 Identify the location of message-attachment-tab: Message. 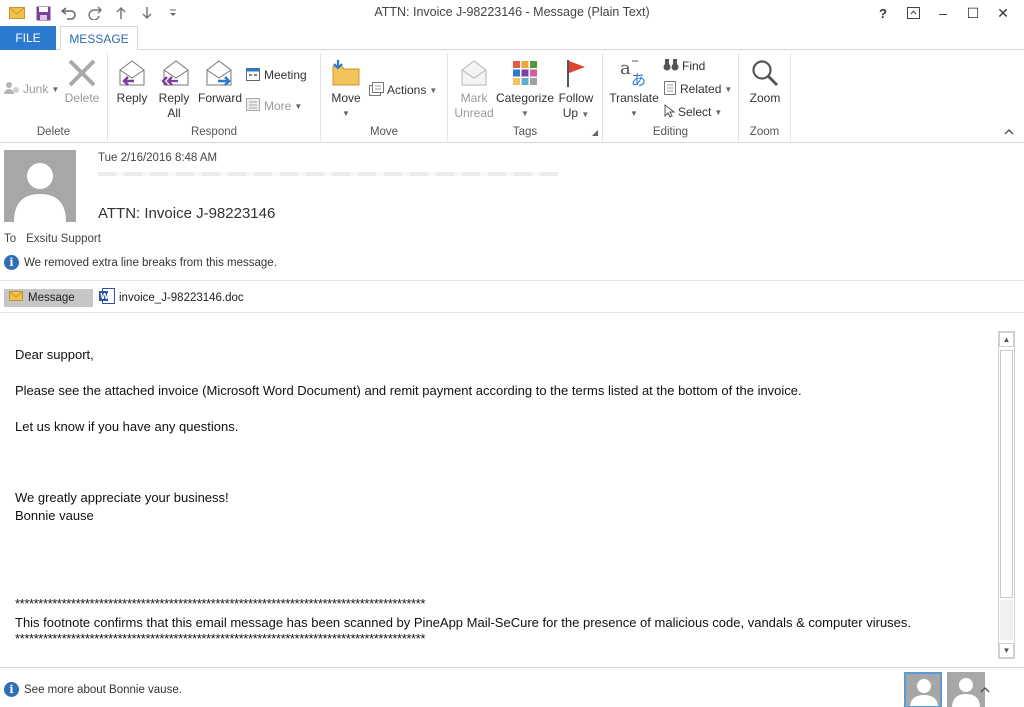
(48, 297).